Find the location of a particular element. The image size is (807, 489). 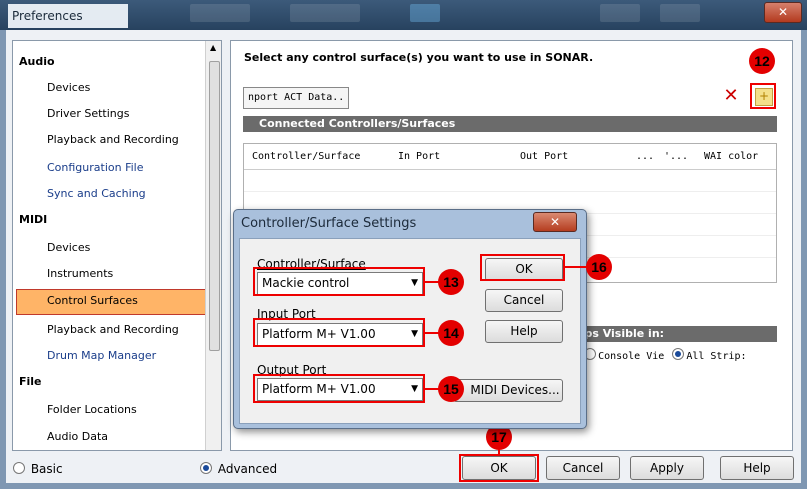

callout-16-connector is located at coordinates (576, 267).